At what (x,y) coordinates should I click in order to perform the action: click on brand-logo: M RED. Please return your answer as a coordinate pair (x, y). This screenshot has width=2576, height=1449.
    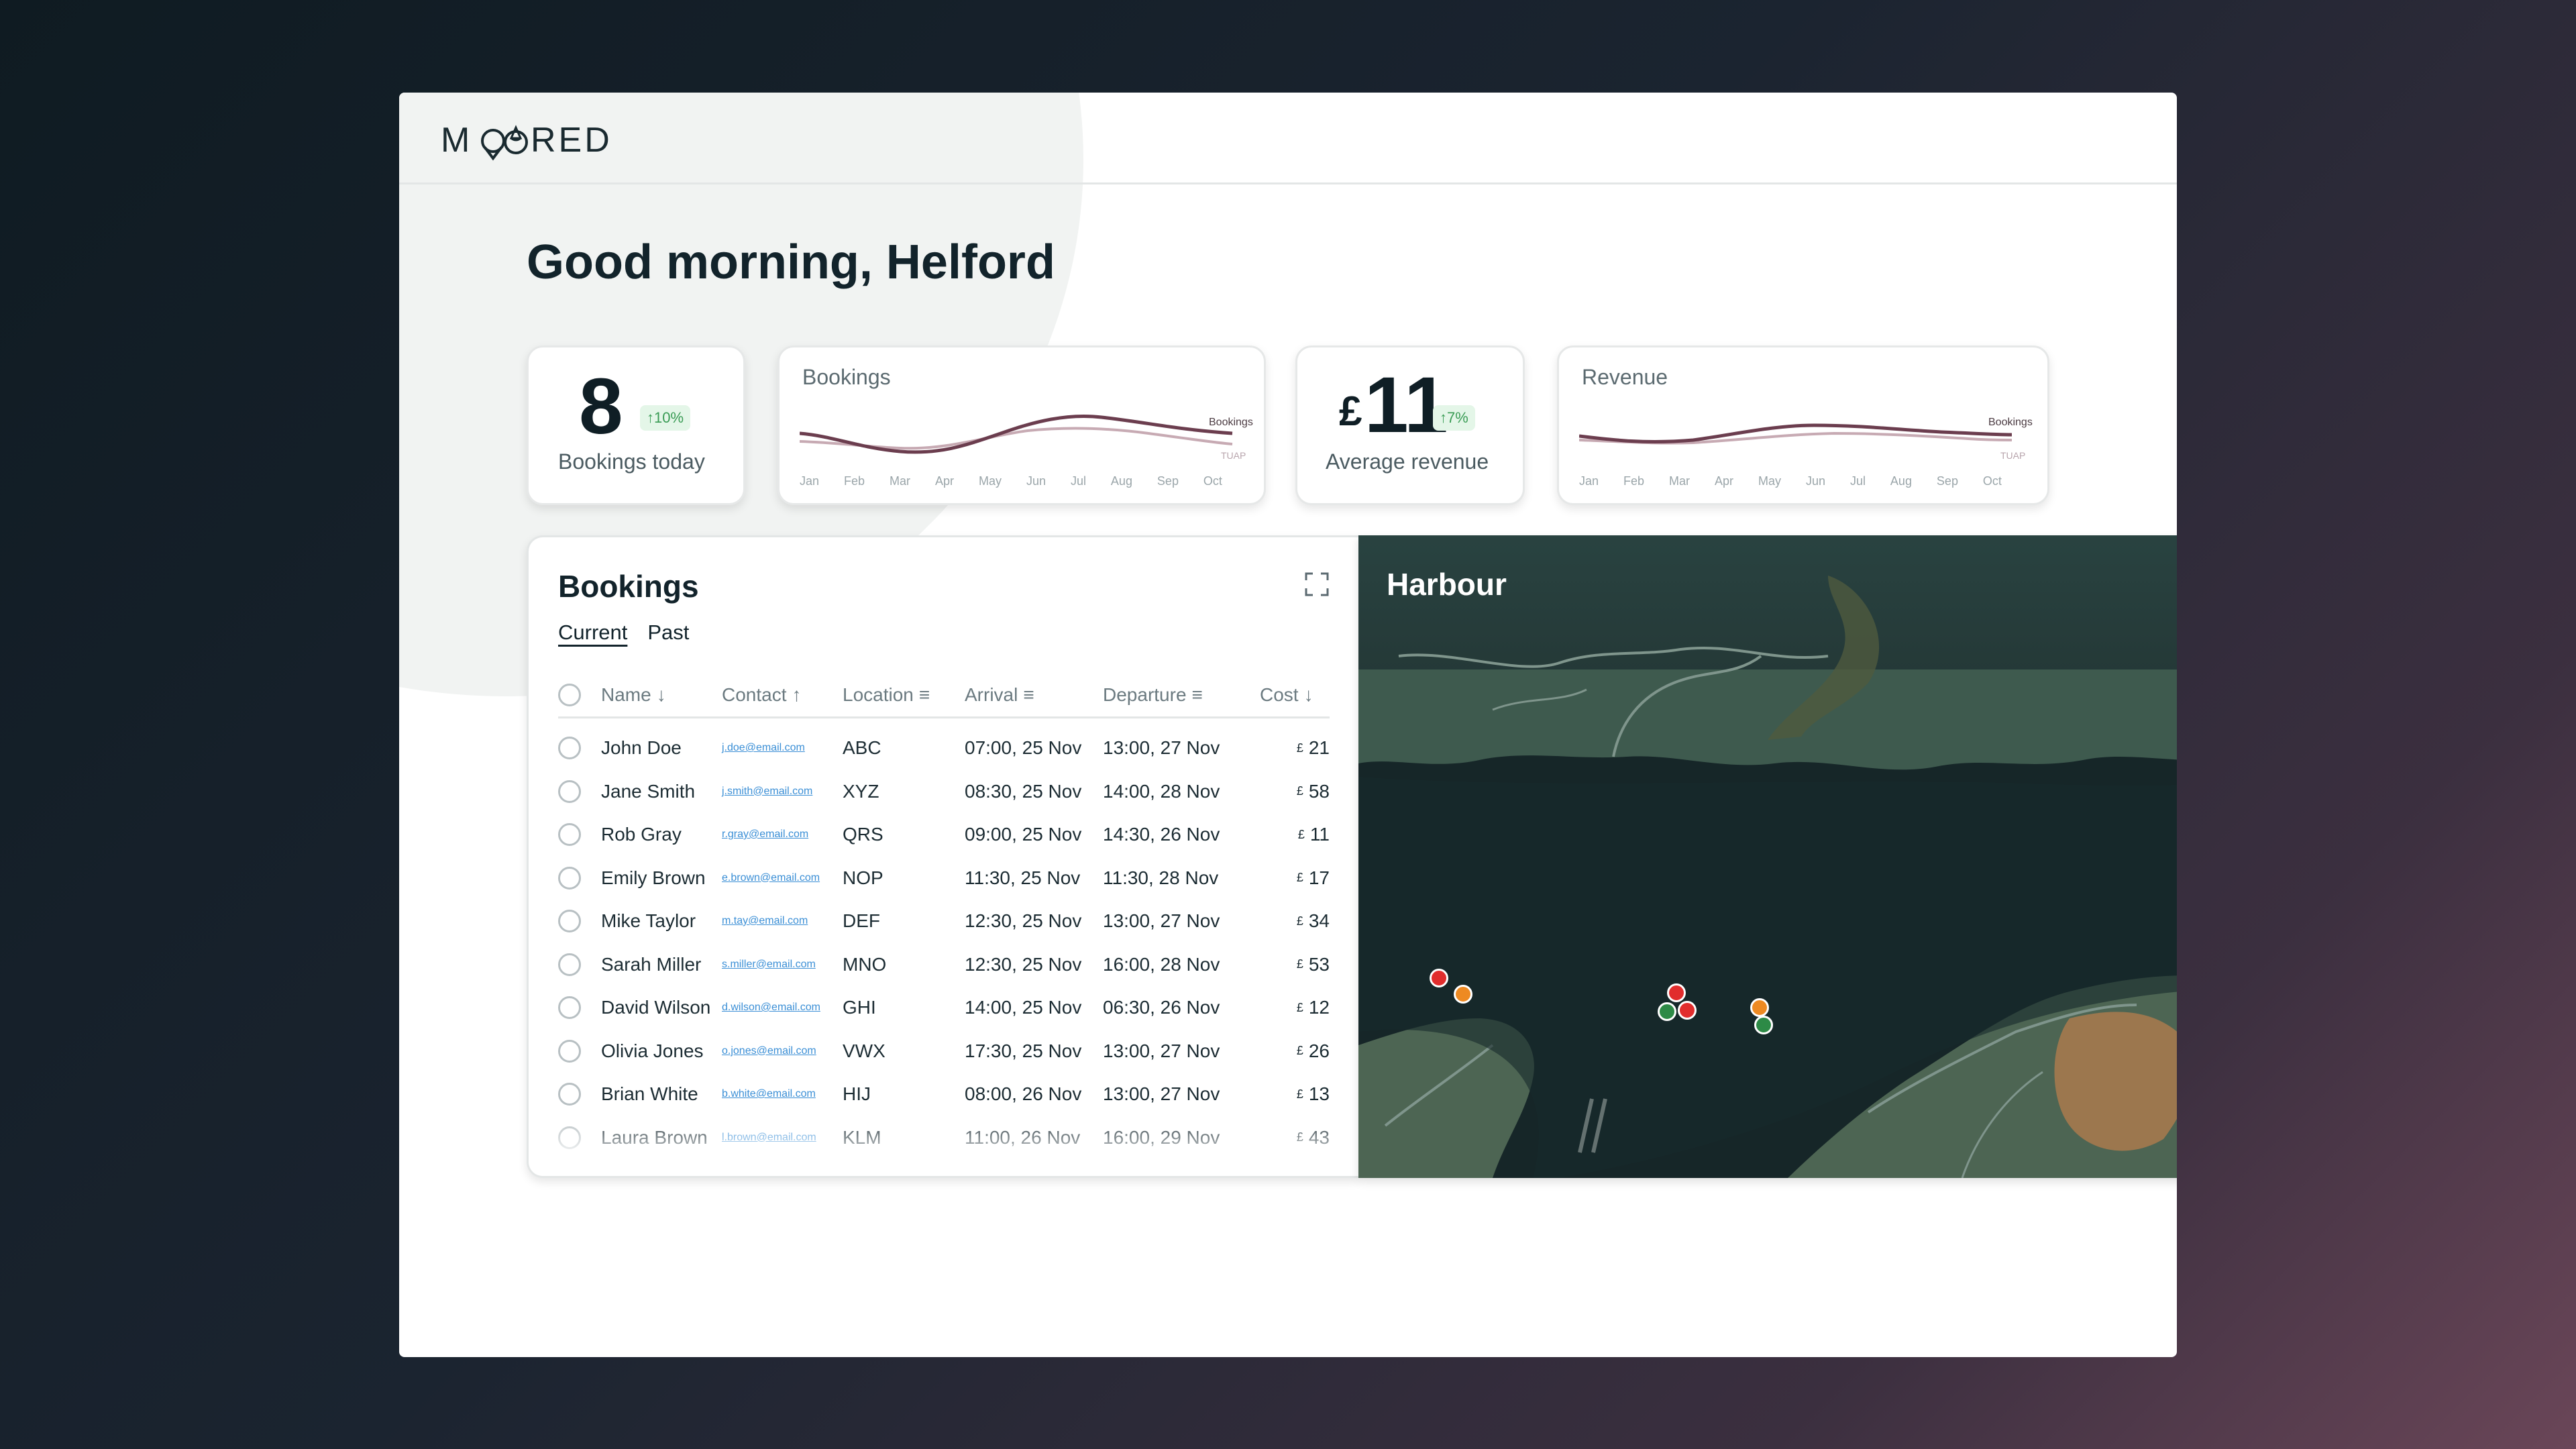
    Looking at the image, I should click on (524, 139).